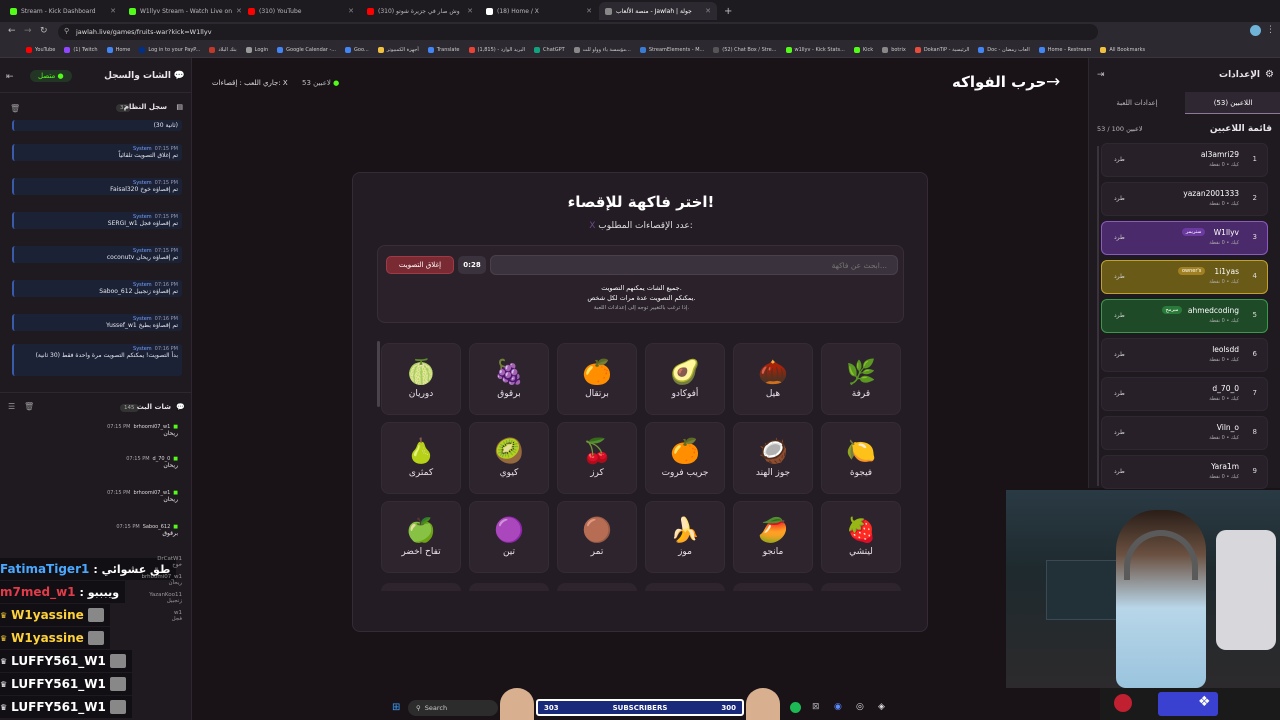  Describe the element at coordinates (1064, 49) in the screenshot. I see `bookmark-item: Home - Restream` at that location.